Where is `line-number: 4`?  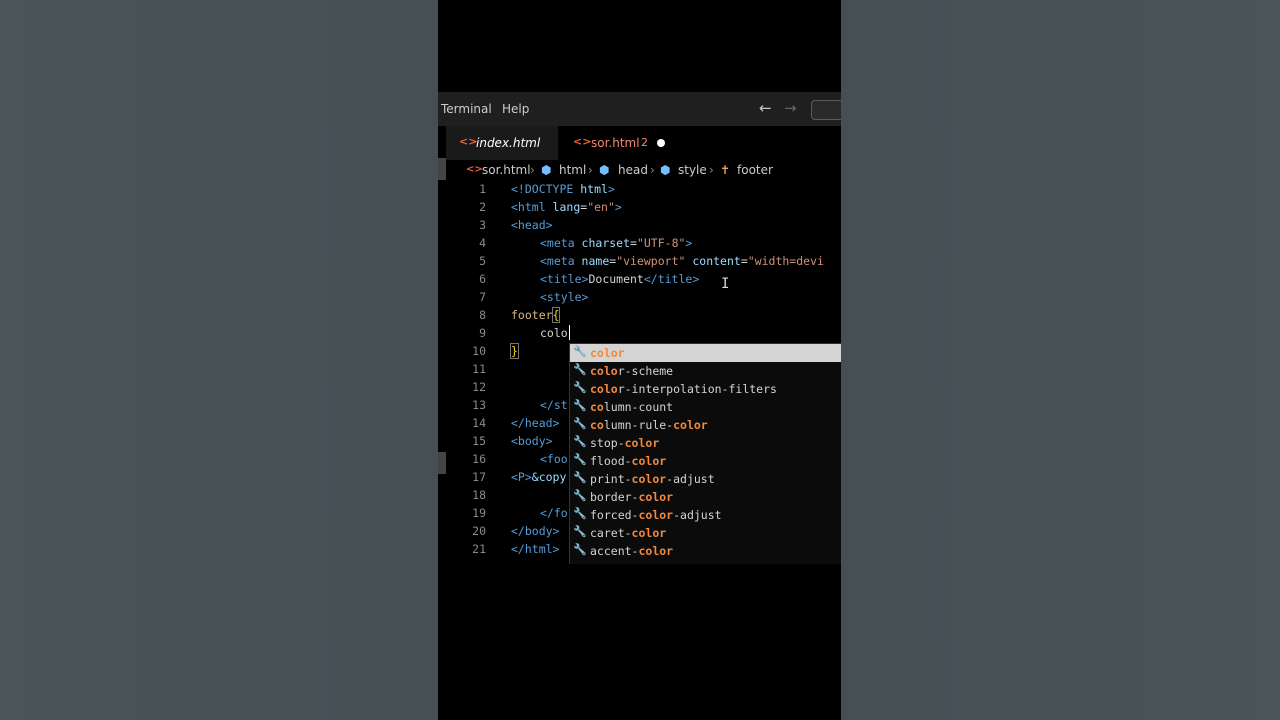
line-number: 4 is located at coordinates (482, 243).